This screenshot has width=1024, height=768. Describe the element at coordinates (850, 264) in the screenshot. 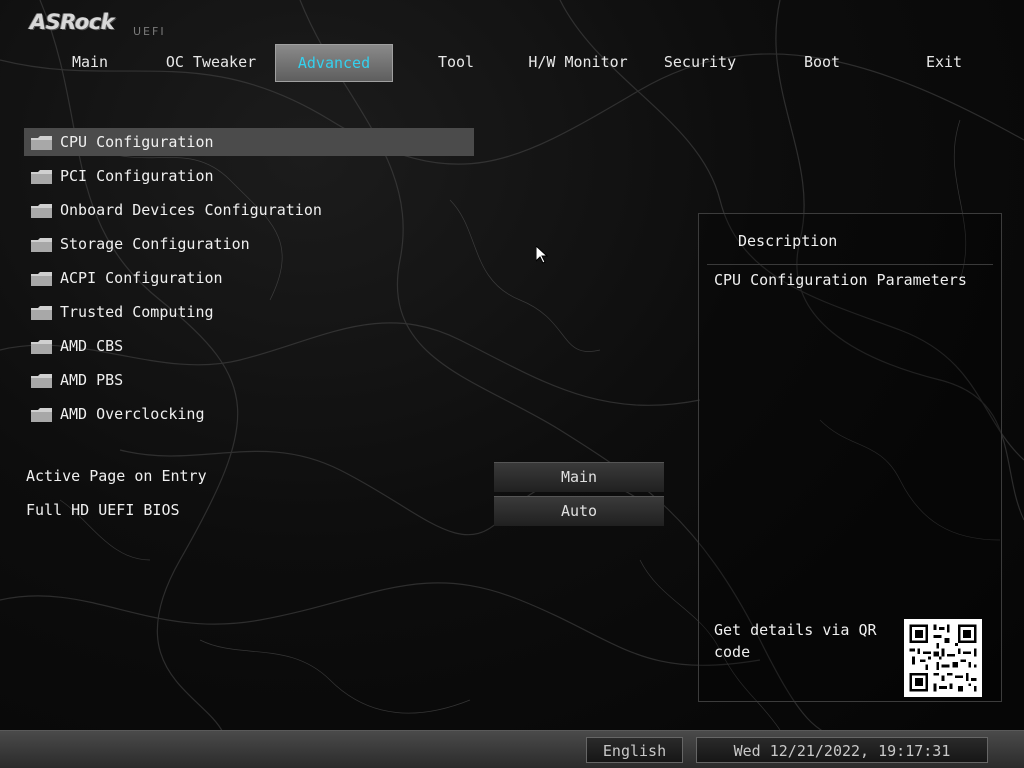

I see `divider` at that location.